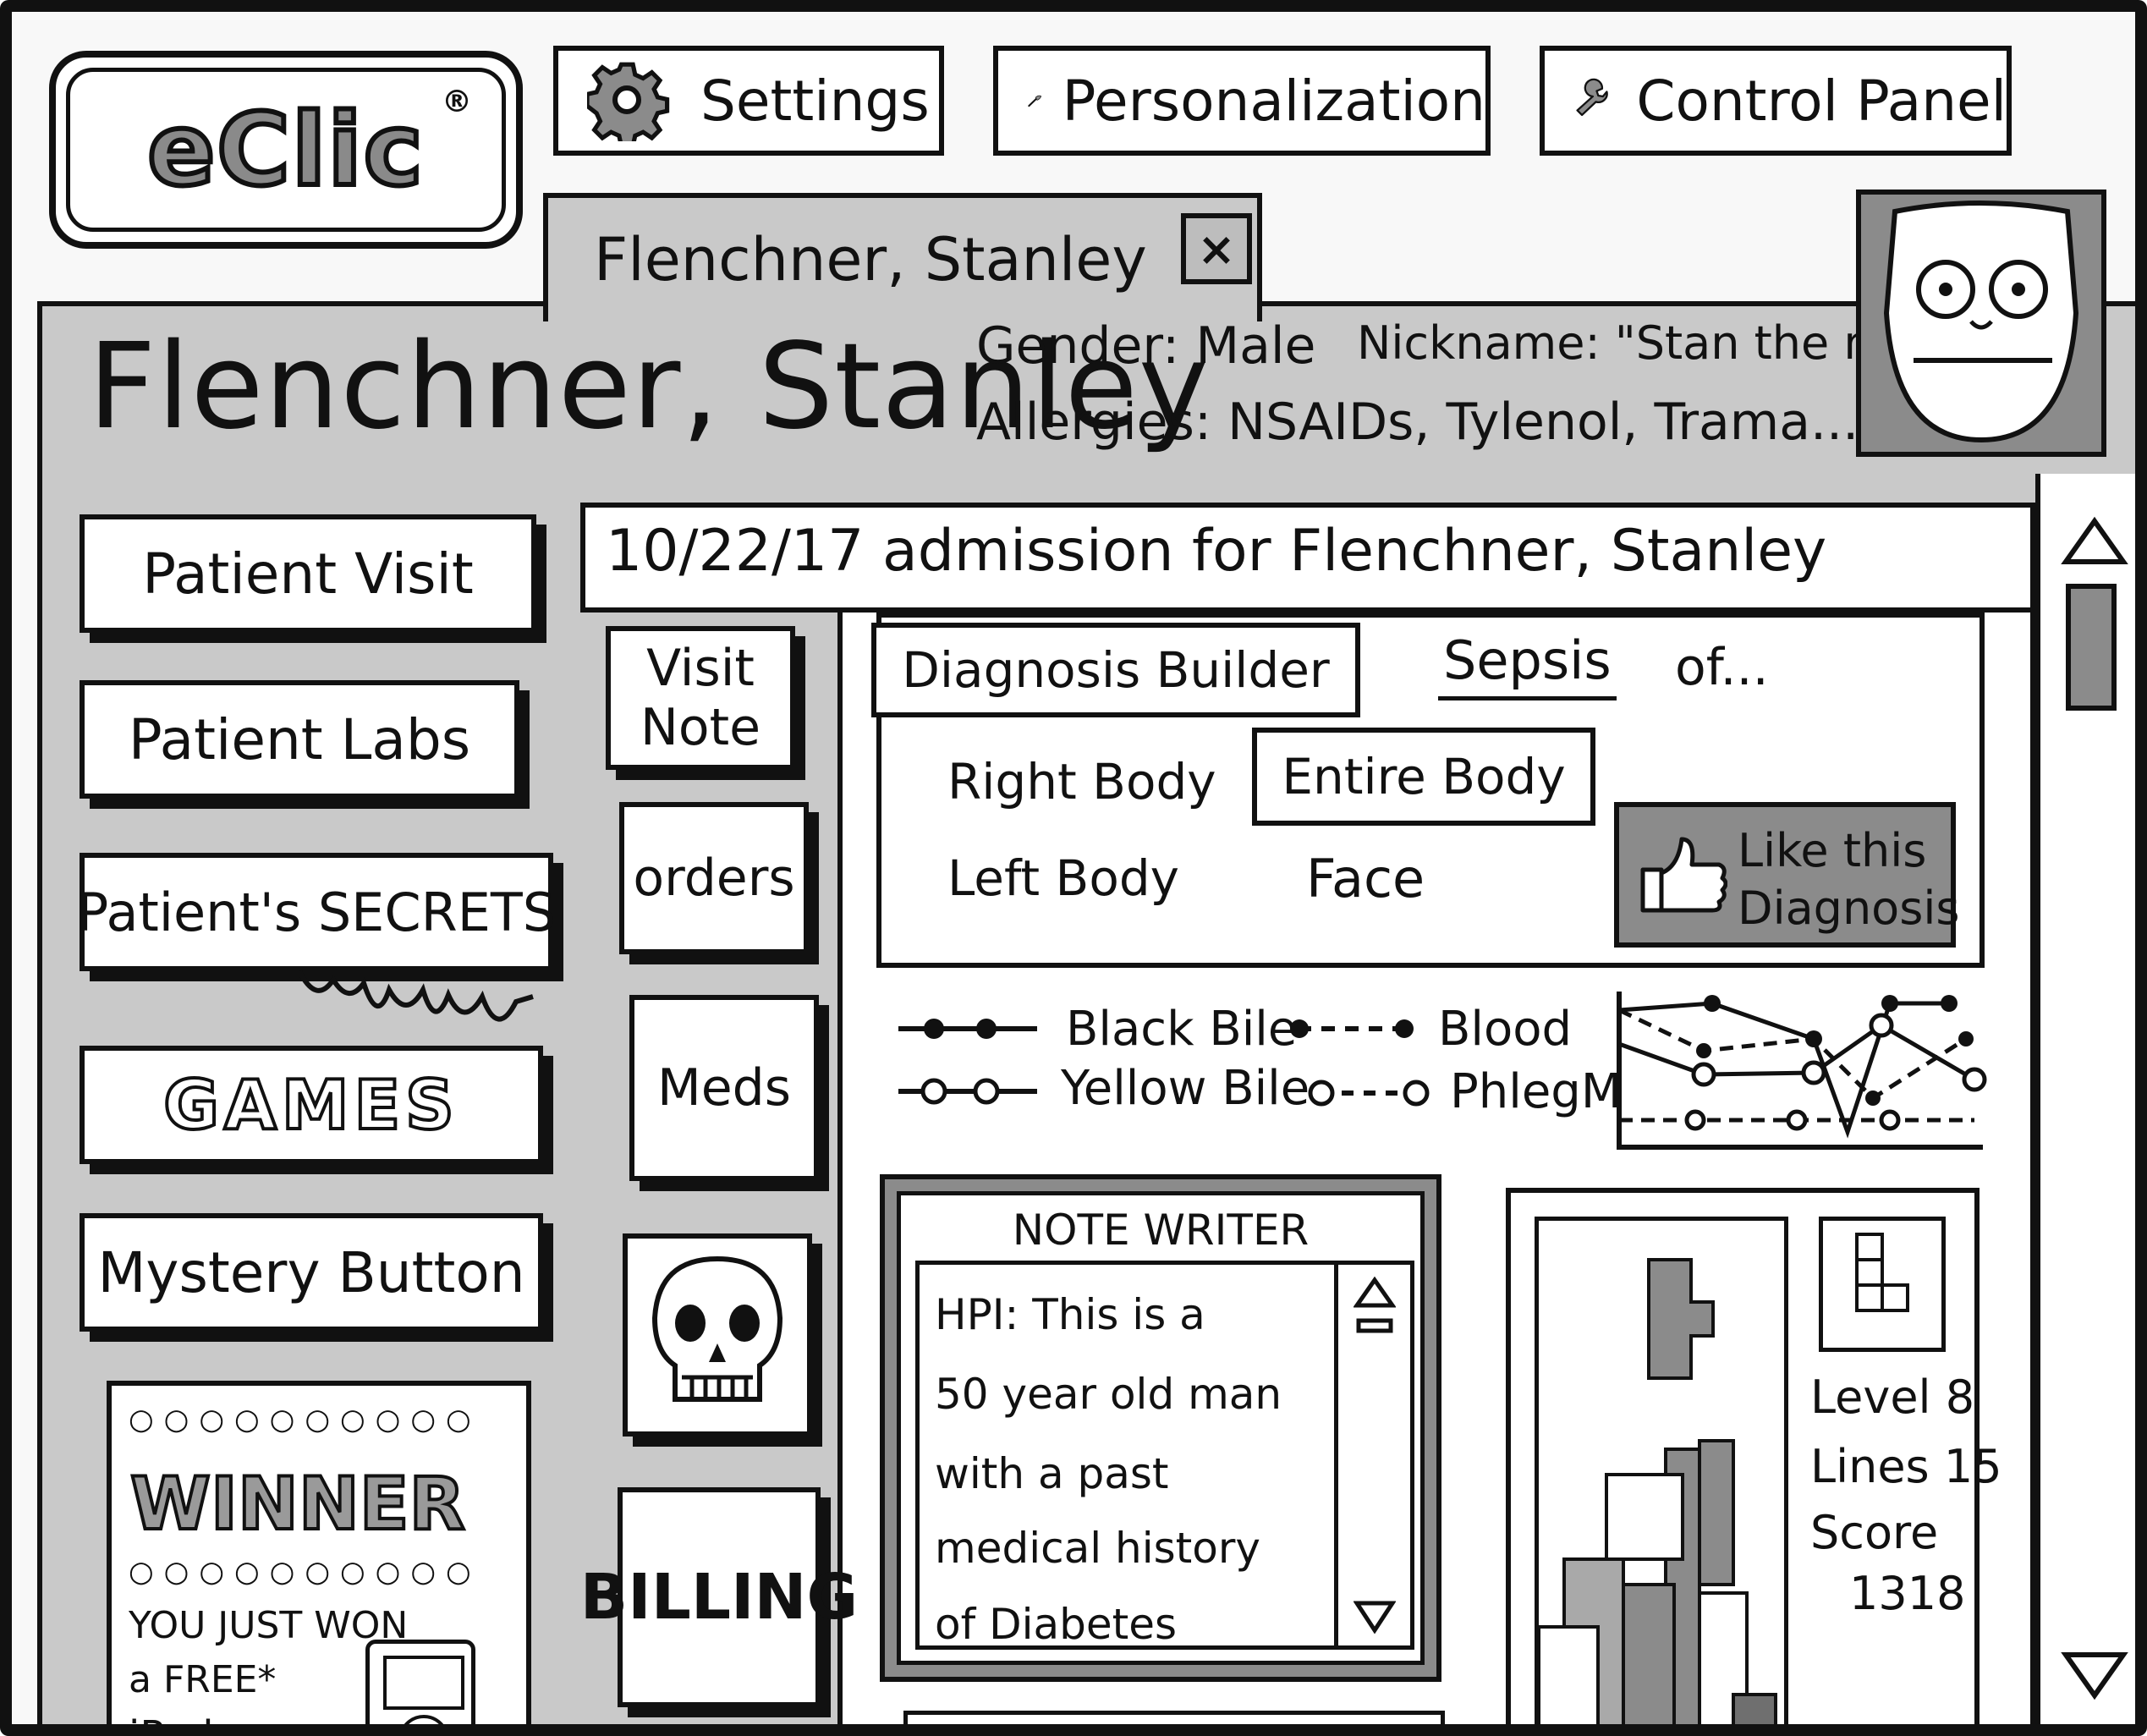 The width and height of the screenshot is (2147, 1736). I want to click on settings-label: Settings, so click(815, 101).